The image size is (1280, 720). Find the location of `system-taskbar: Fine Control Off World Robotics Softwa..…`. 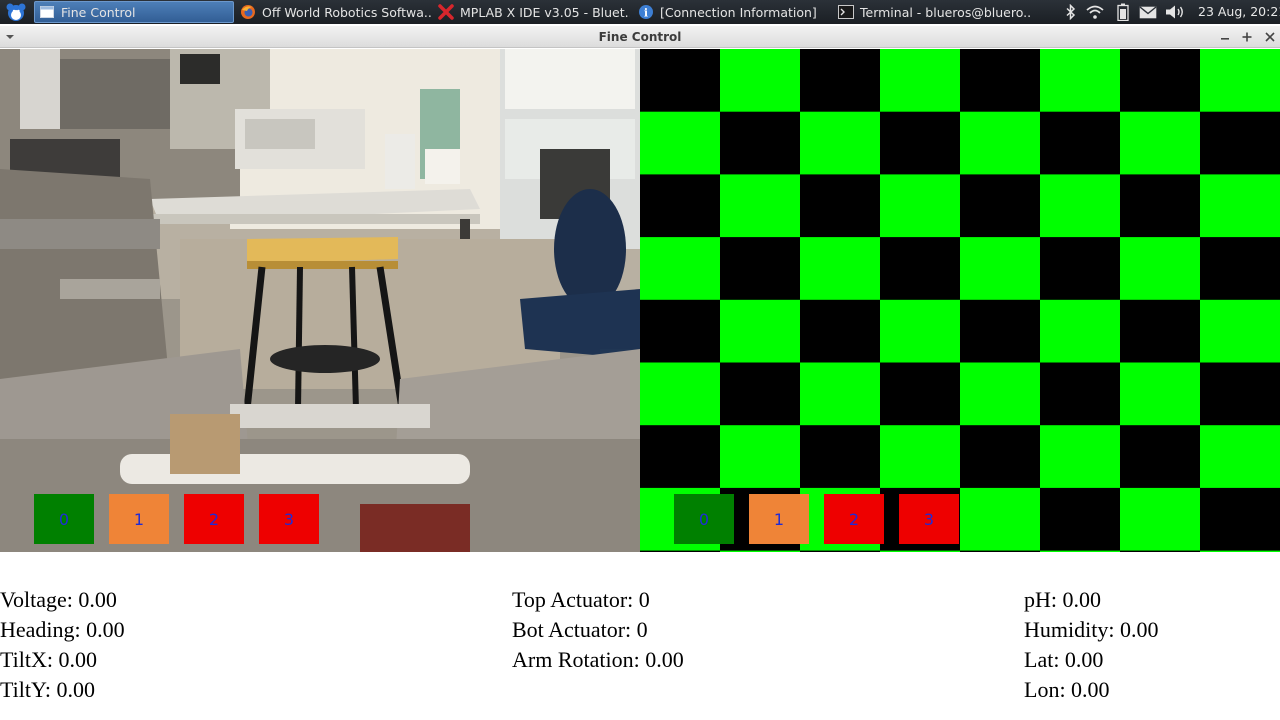

system-taskbar: Fine Control Off World Robotics Softwa..… is located at coordinates (640, 12).